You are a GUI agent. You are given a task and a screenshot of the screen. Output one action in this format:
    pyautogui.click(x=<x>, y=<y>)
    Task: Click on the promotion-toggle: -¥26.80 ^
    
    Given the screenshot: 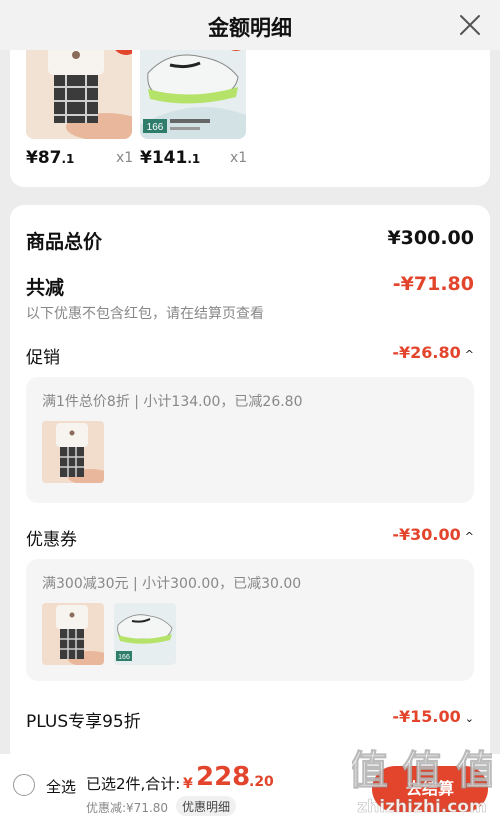 What is the action you would take?
    pyautogui.click(x=433, y=352)
    